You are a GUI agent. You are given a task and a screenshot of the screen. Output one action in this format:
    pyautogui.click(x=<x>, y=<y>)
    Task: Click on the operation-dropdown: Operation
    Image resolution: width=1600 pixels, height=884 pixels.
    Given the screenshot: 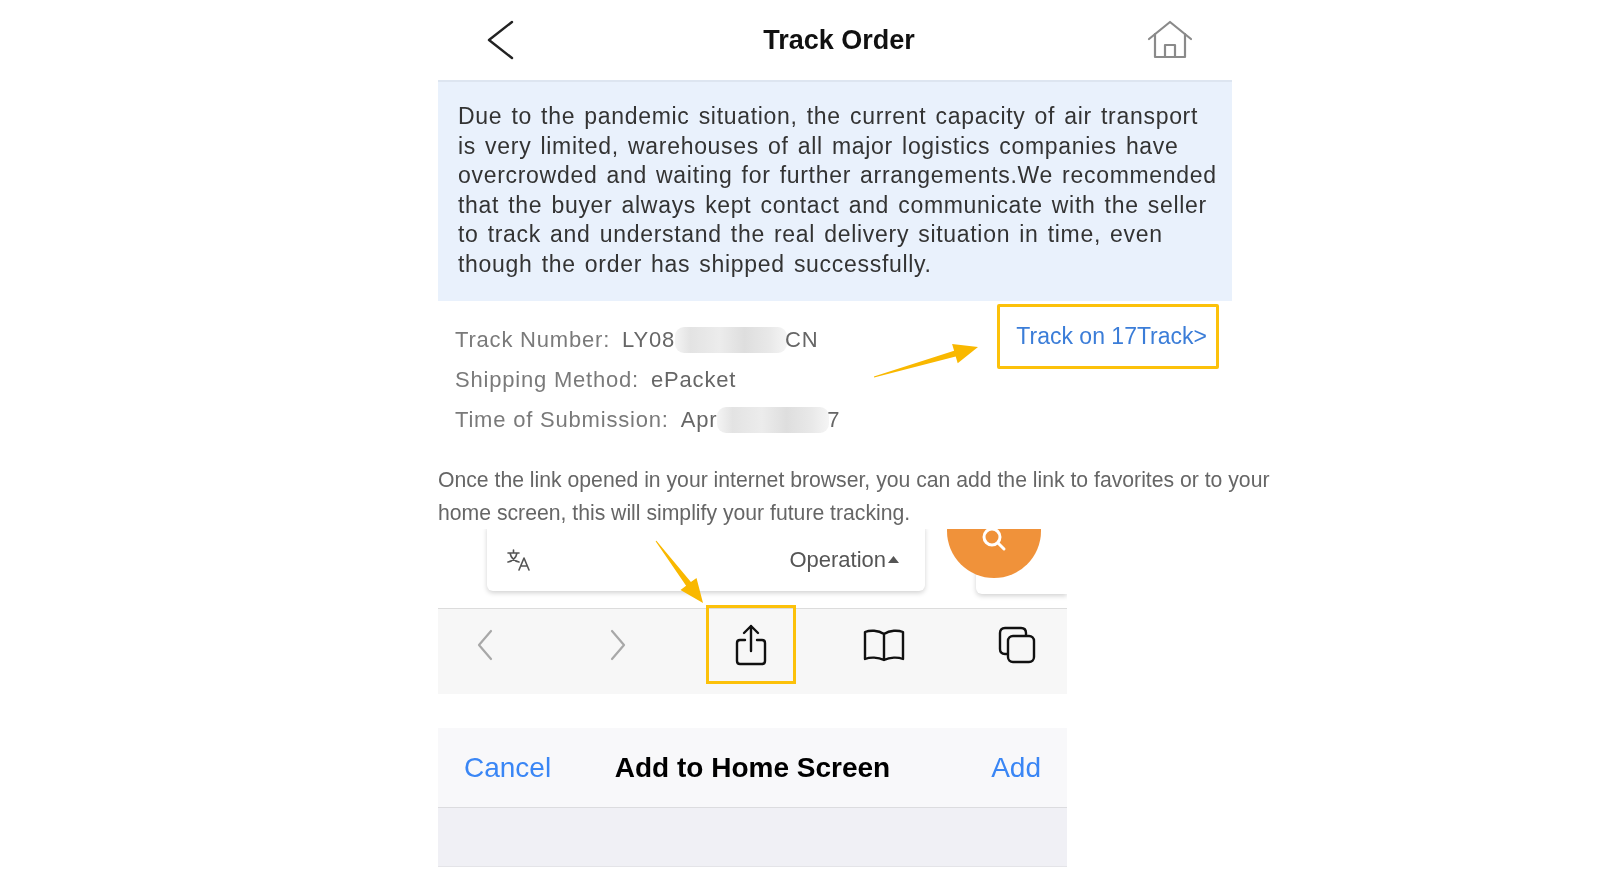 What is the action you would take?
    pyautogui.click(x=844, y=560)
    